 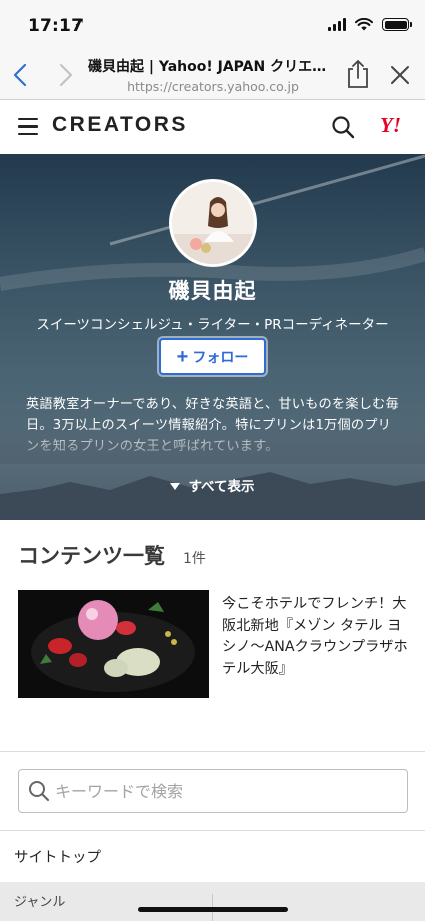 I want to click on show-all-label: すべて表示, so click(x=221, y=487).